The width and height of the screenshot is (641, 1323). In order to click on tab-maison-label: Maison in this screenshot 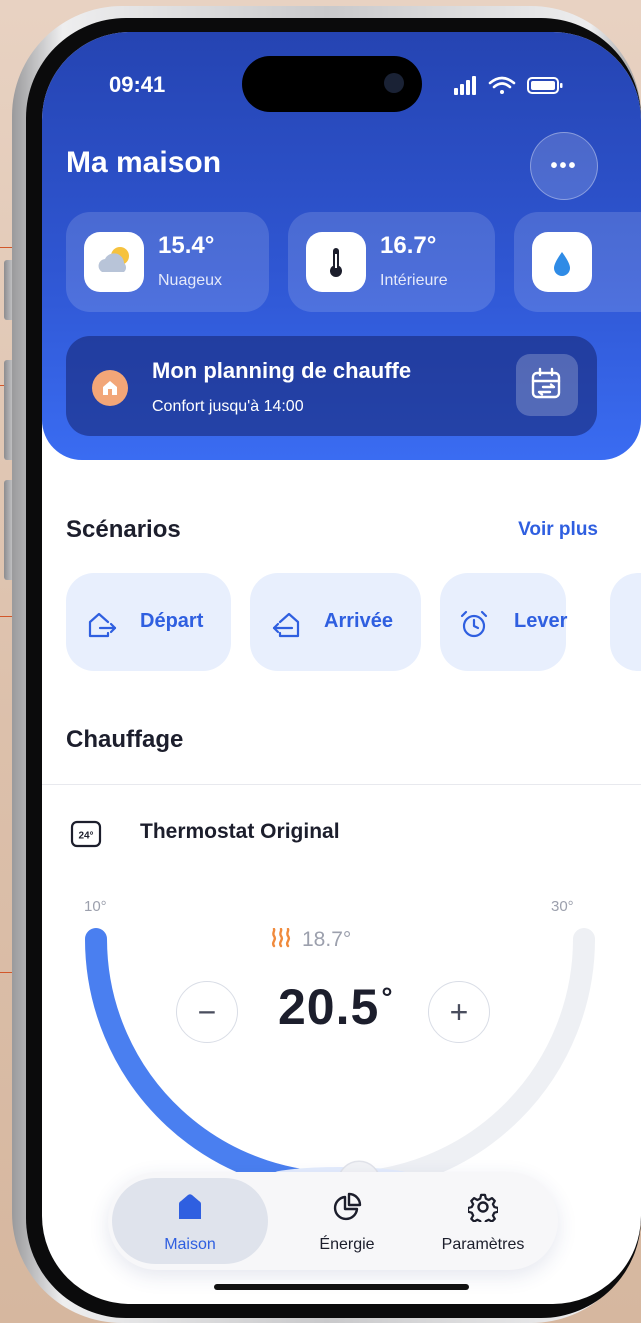, I will do `click(190, 1244)`.